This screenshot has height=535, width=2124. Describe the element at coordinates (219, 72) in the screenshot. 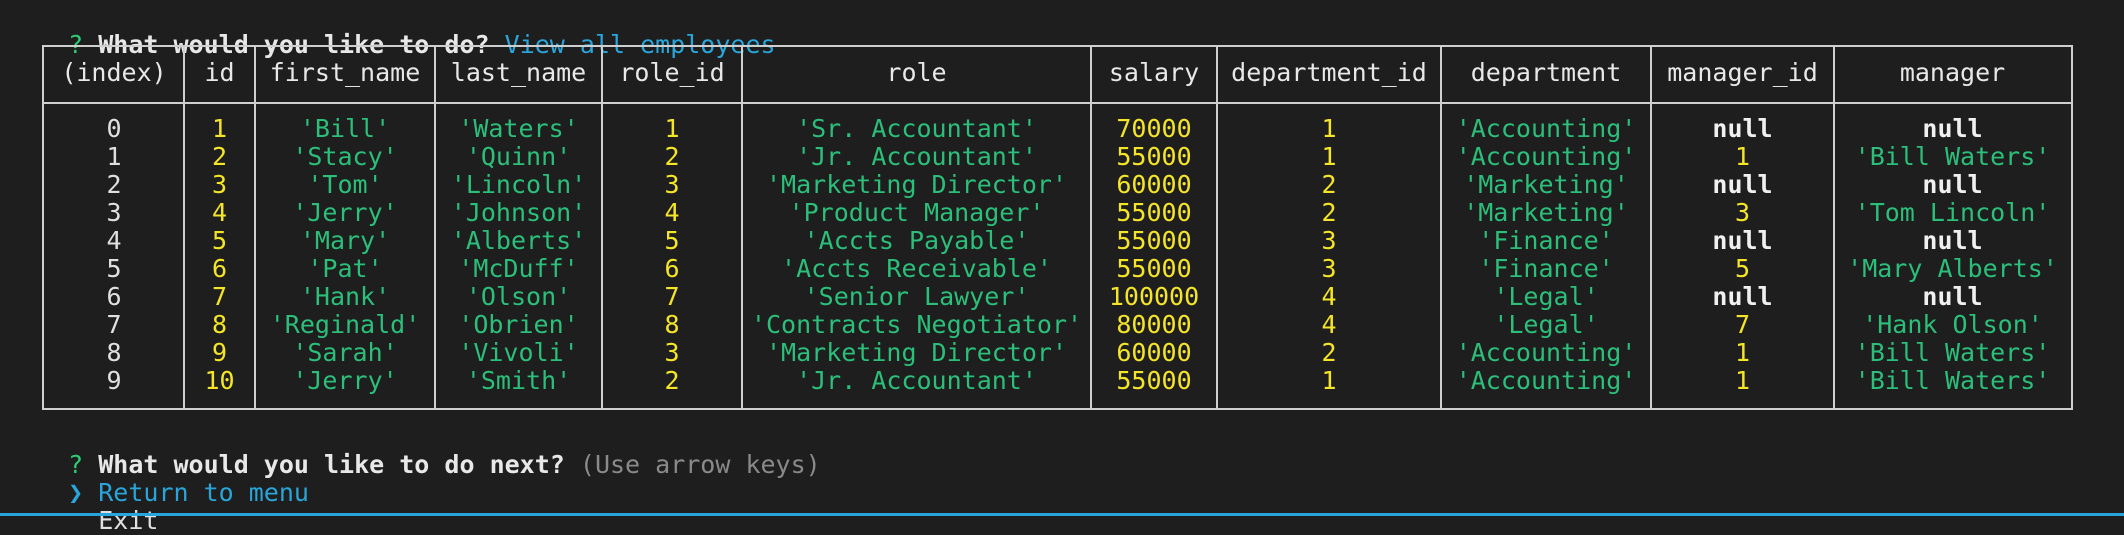

I see `header-id: id` at that location.